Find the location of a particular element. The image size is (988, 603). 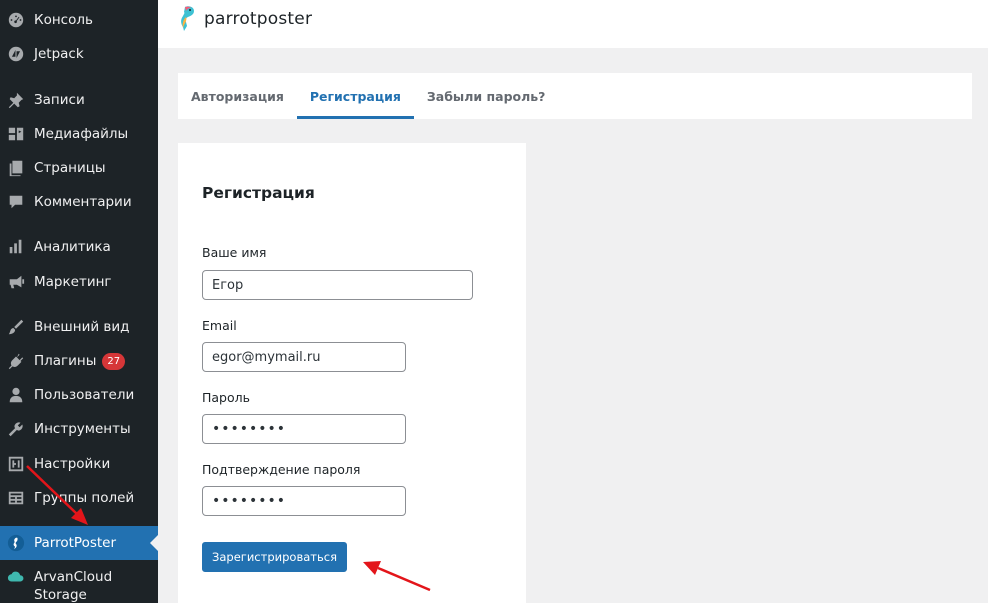

table-icon is located at coordinates (16, 498).